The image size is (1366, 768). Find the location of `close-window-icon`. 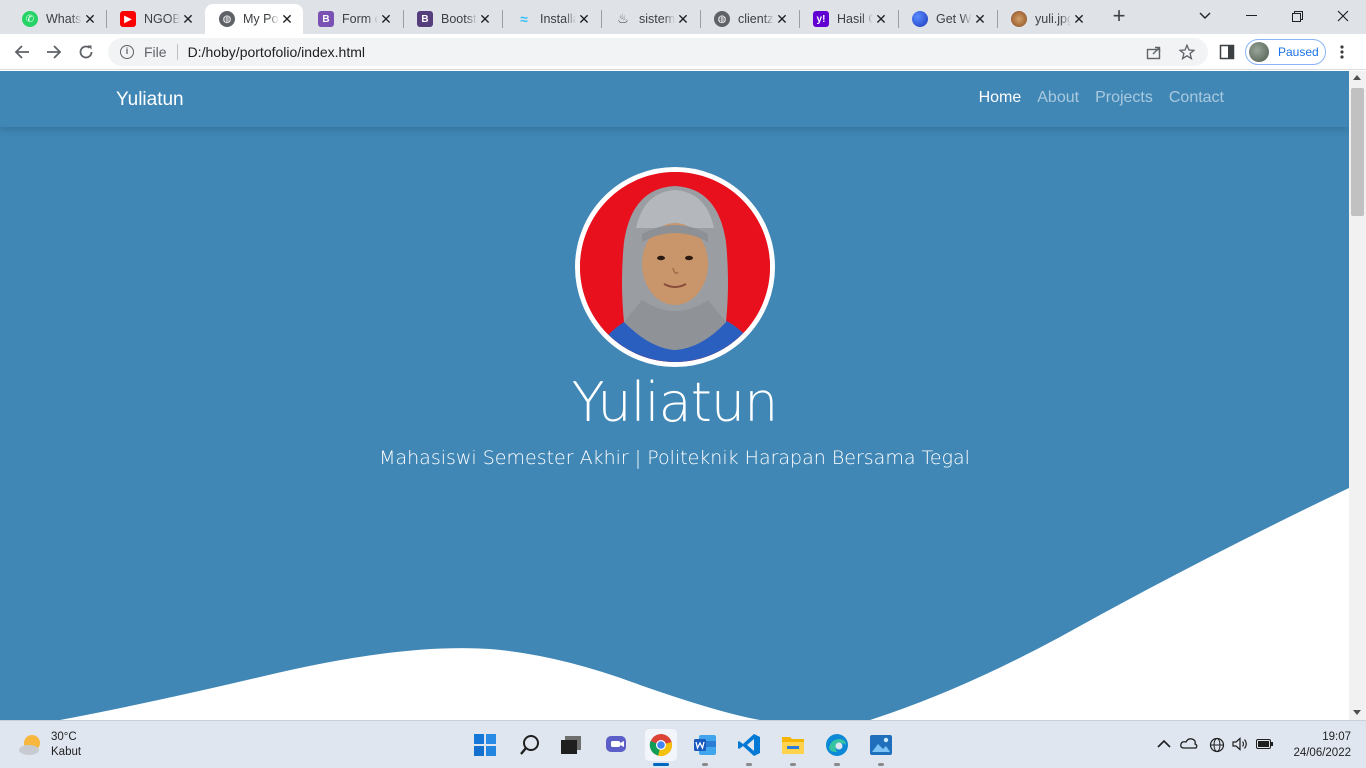

close-window-icon is located at coordinates (1343, 16).